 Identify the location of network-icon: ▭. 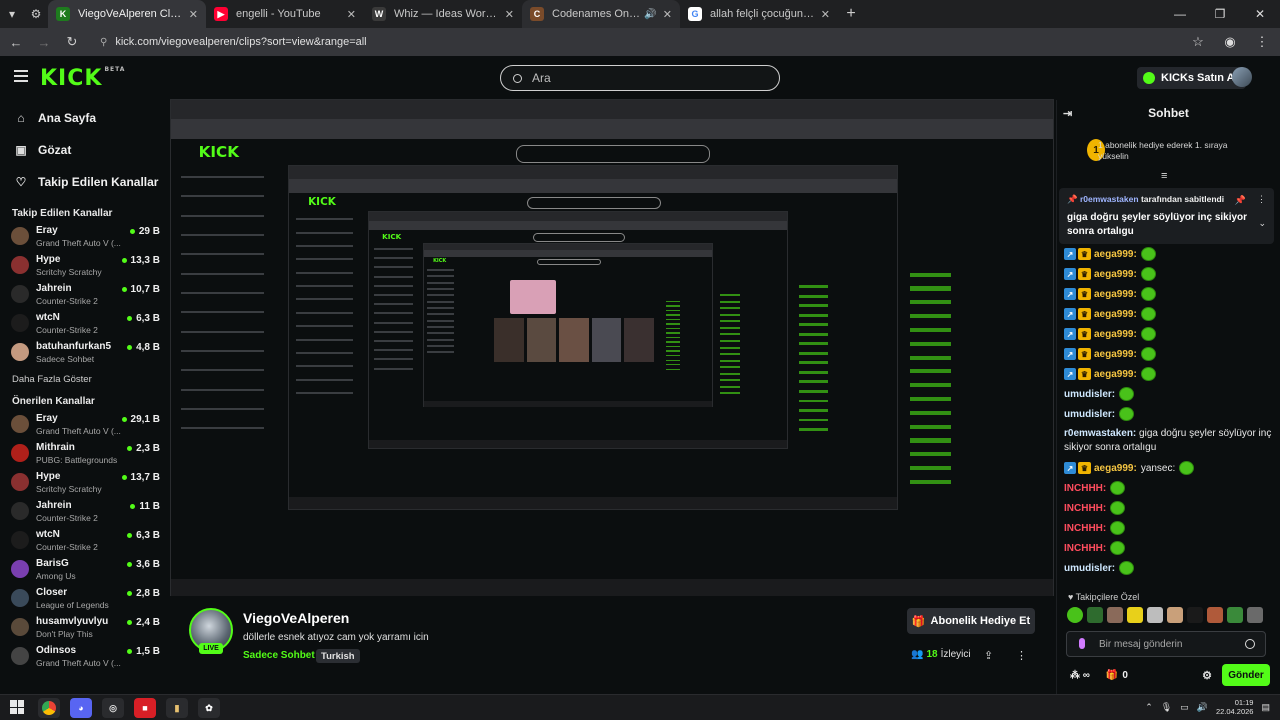
(1184, 707).